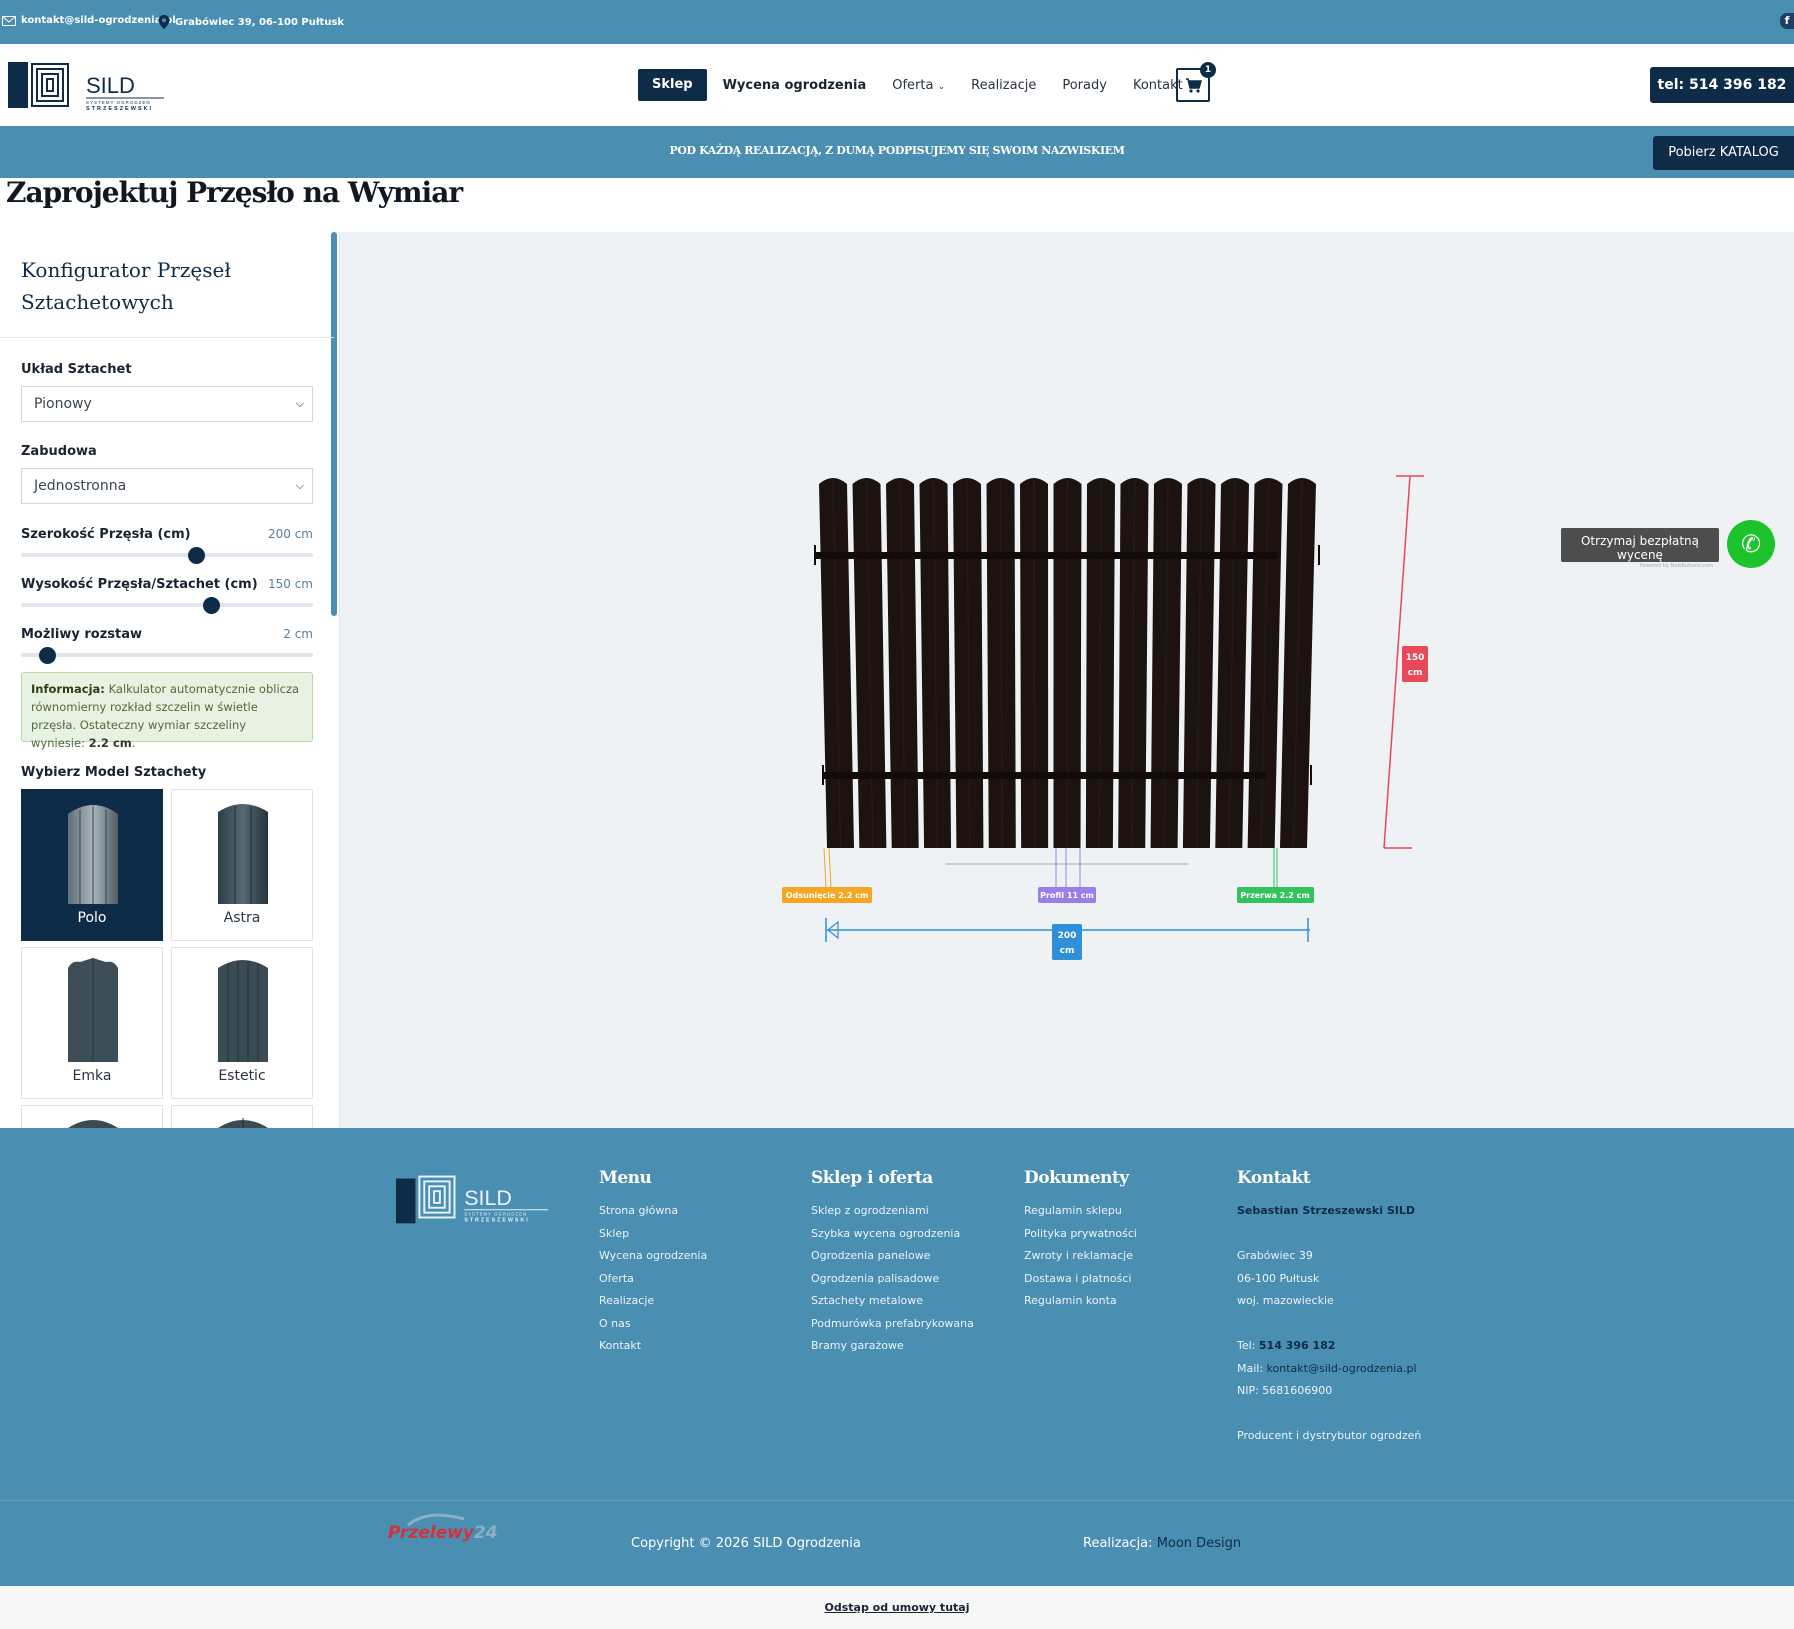 This screenshot has height=1629, width=1794. Describe the element at coordinates (110, 743) in the screenshot. I see `info-gap: 2.2 cm` at that location.